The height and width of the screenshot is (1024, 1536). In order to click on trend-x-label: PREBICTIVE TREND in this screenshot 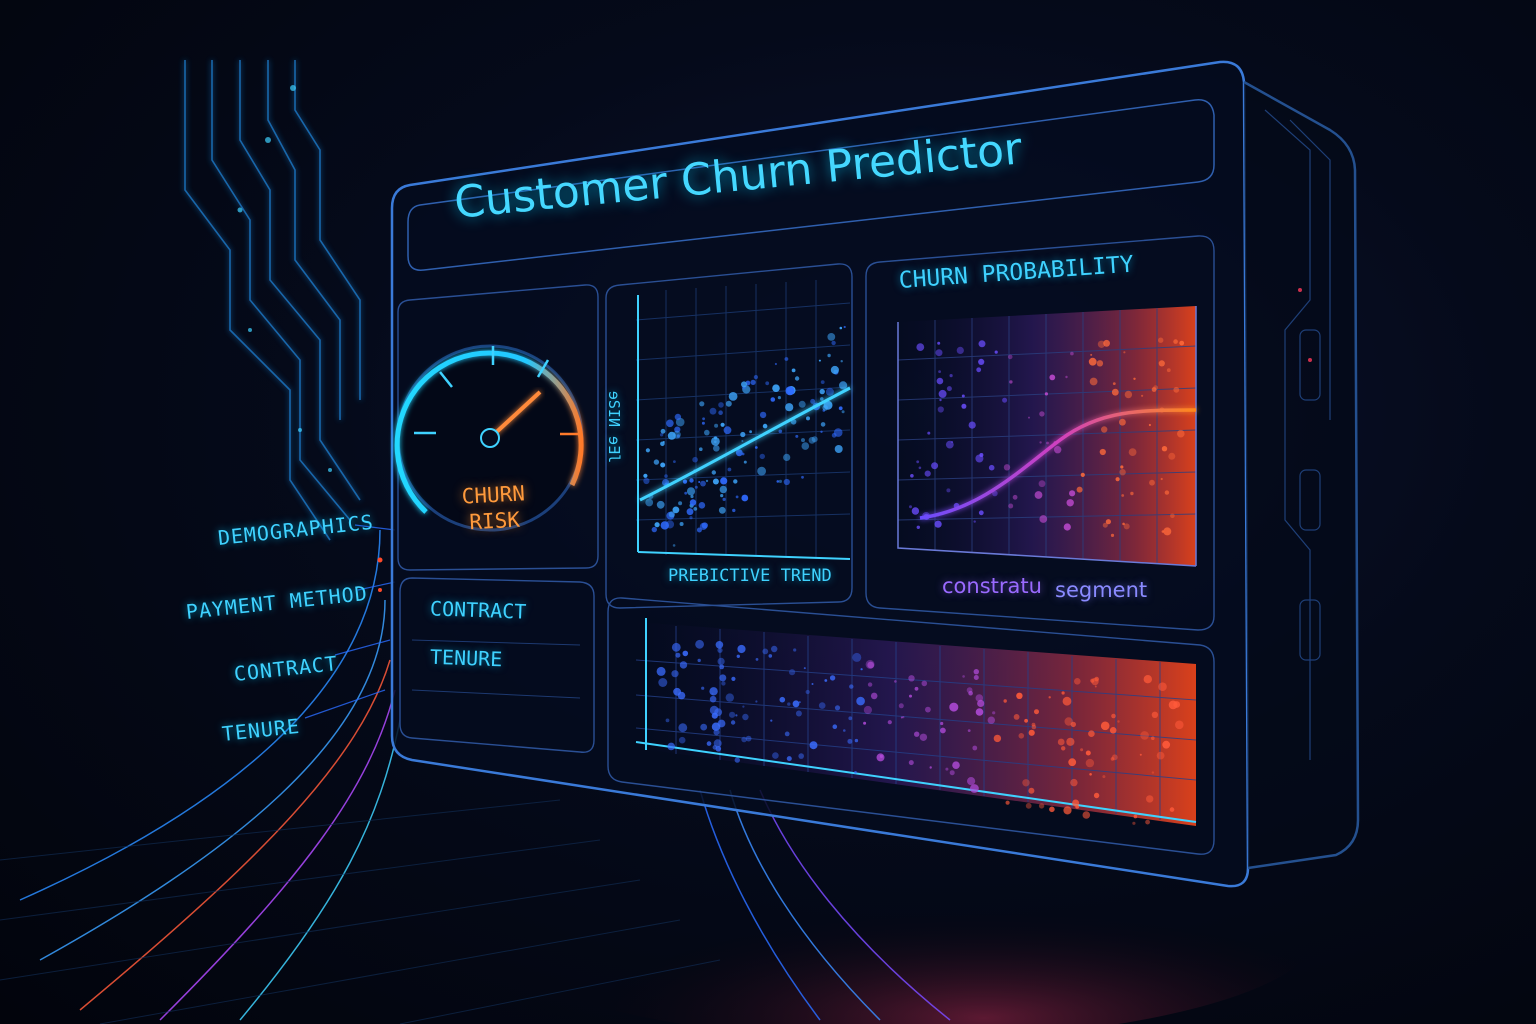, I will do `click(750, 576)`.